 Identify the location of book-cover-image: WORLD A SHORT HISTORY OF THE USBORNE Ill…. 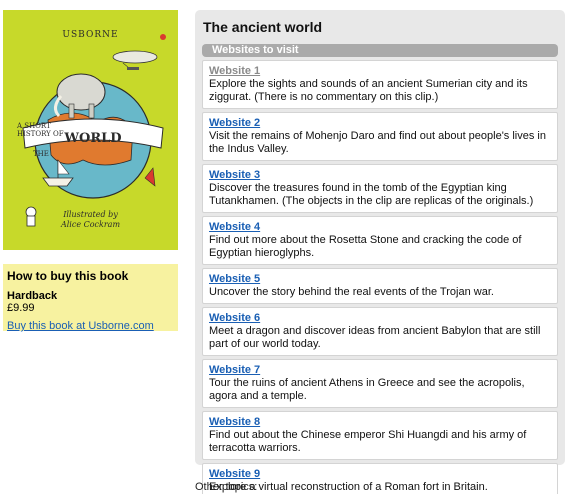
(90, 130).